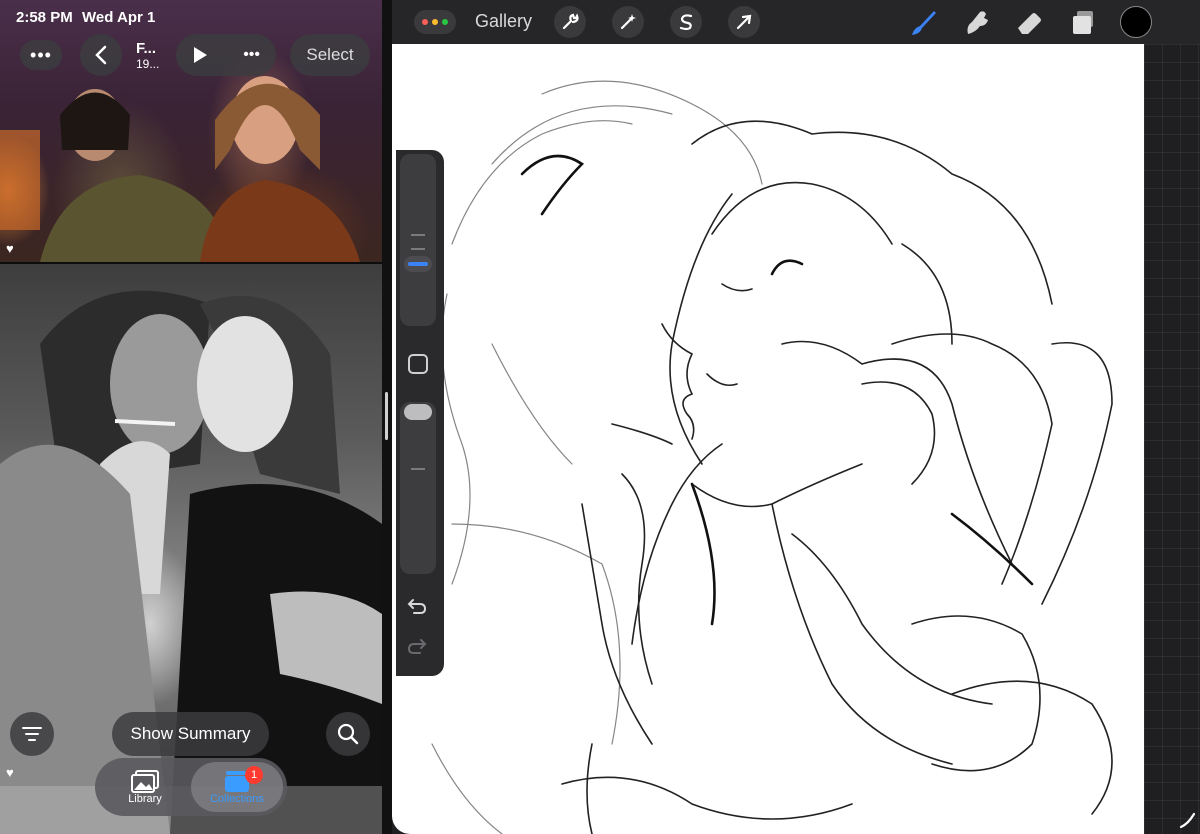 Image resolution: width=1200 pixels, height=834 pixels. What do you see at coordinates (503, 21) in the screenshot?
I see `gallery-button: Gallery` at bounding box center [503, 21].